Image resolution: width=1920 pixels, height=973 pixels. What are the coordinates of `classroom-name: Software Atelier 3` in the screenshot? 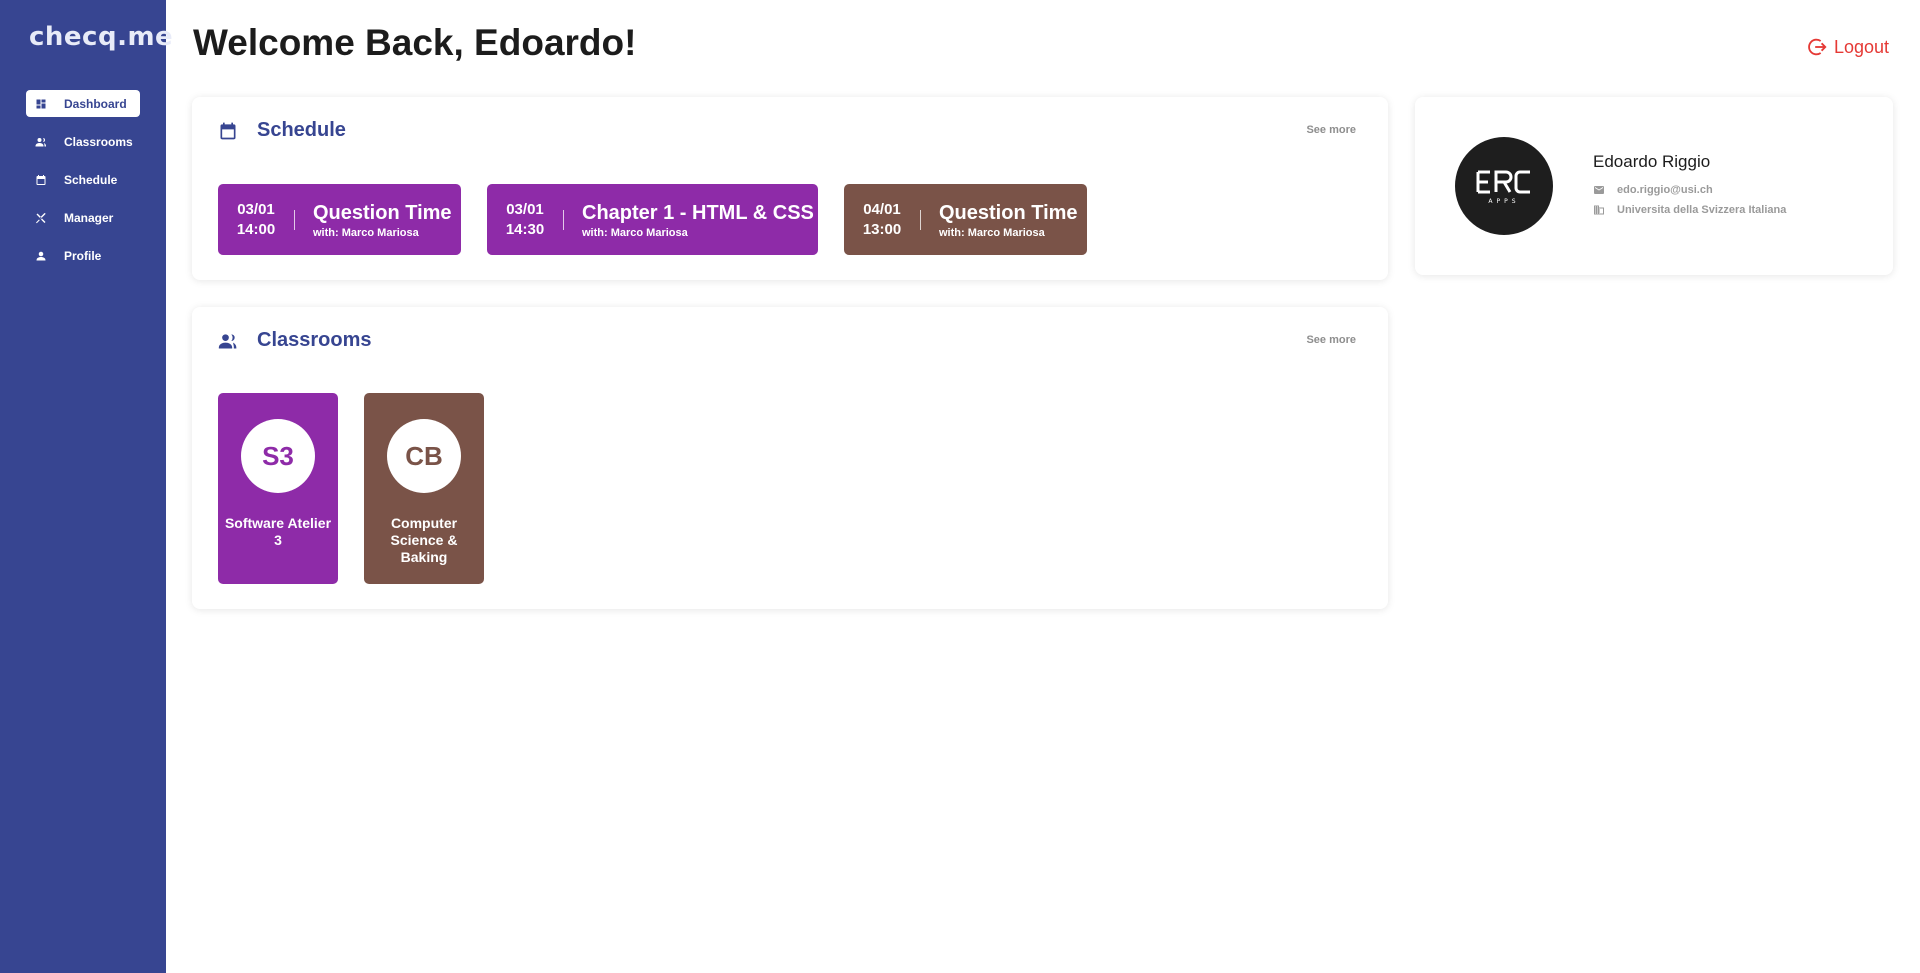 It's located at (278, 531).